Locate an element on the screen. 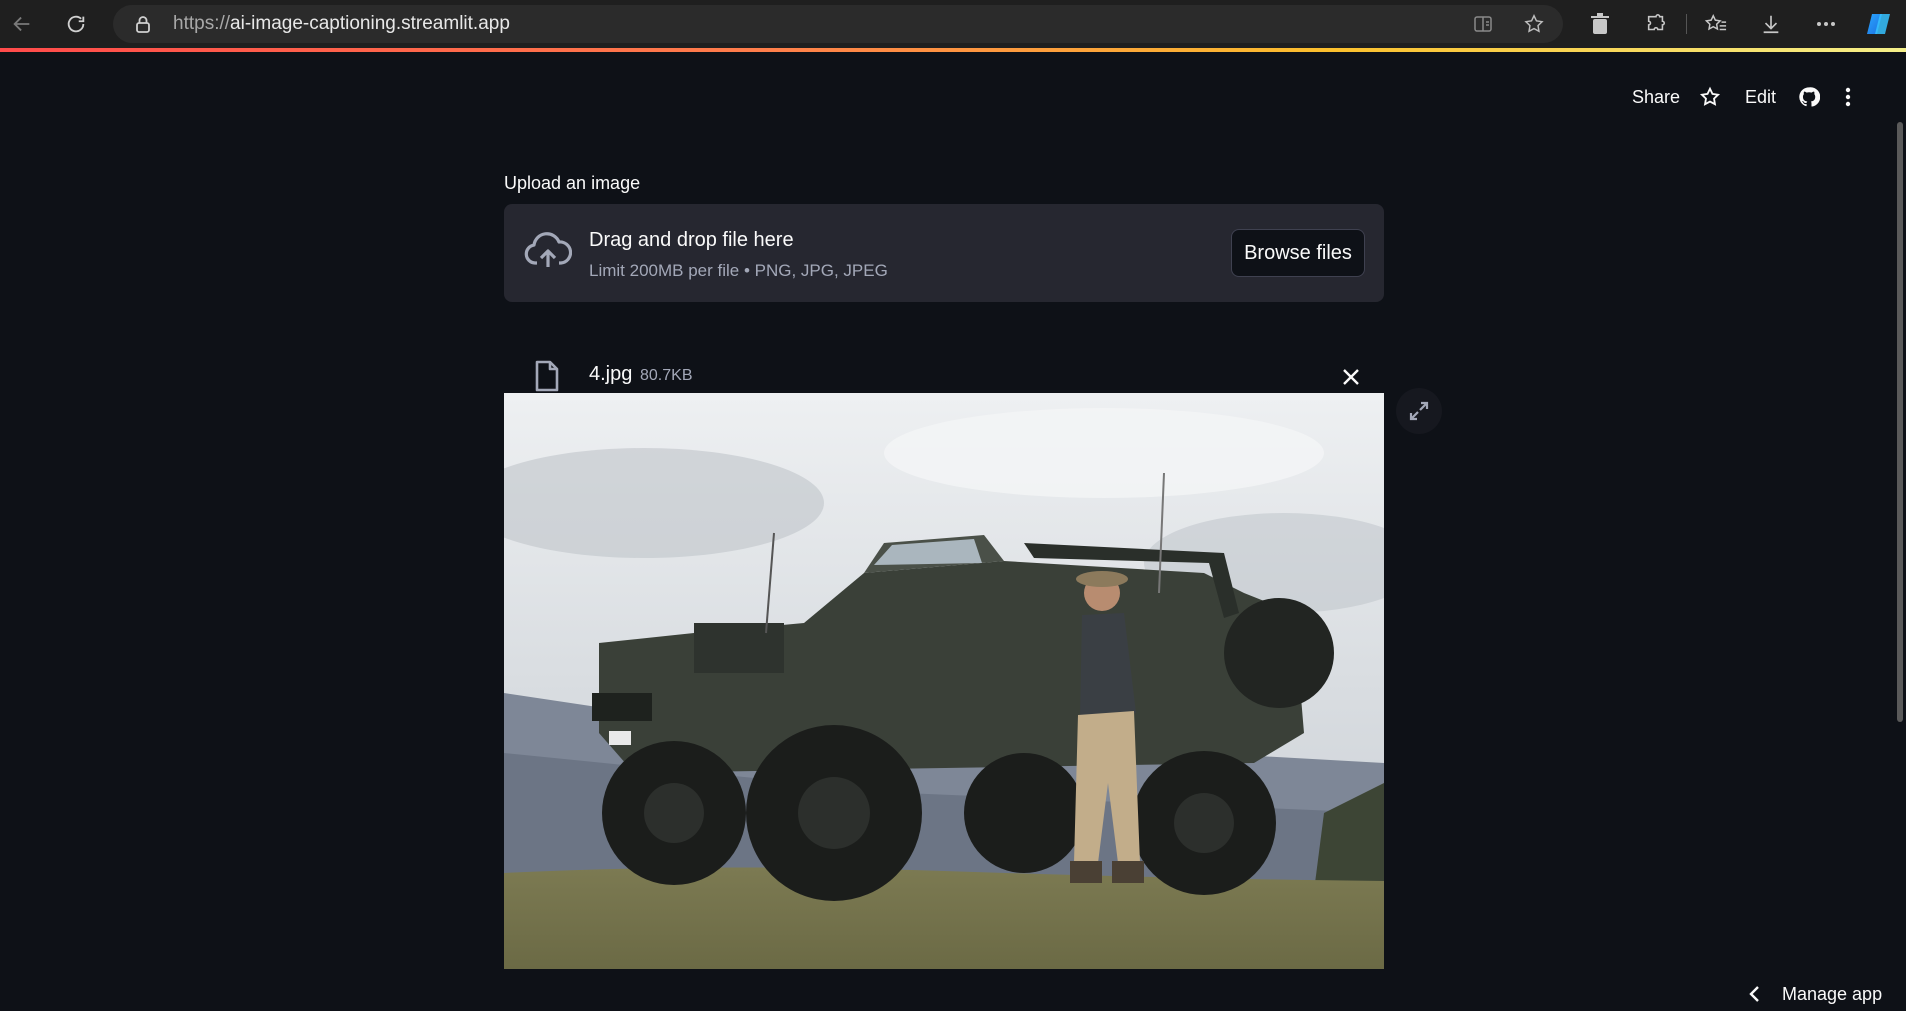 This screenshot has width=1906, height=1011. main-menu-button is located at coordinates (1848, 97).